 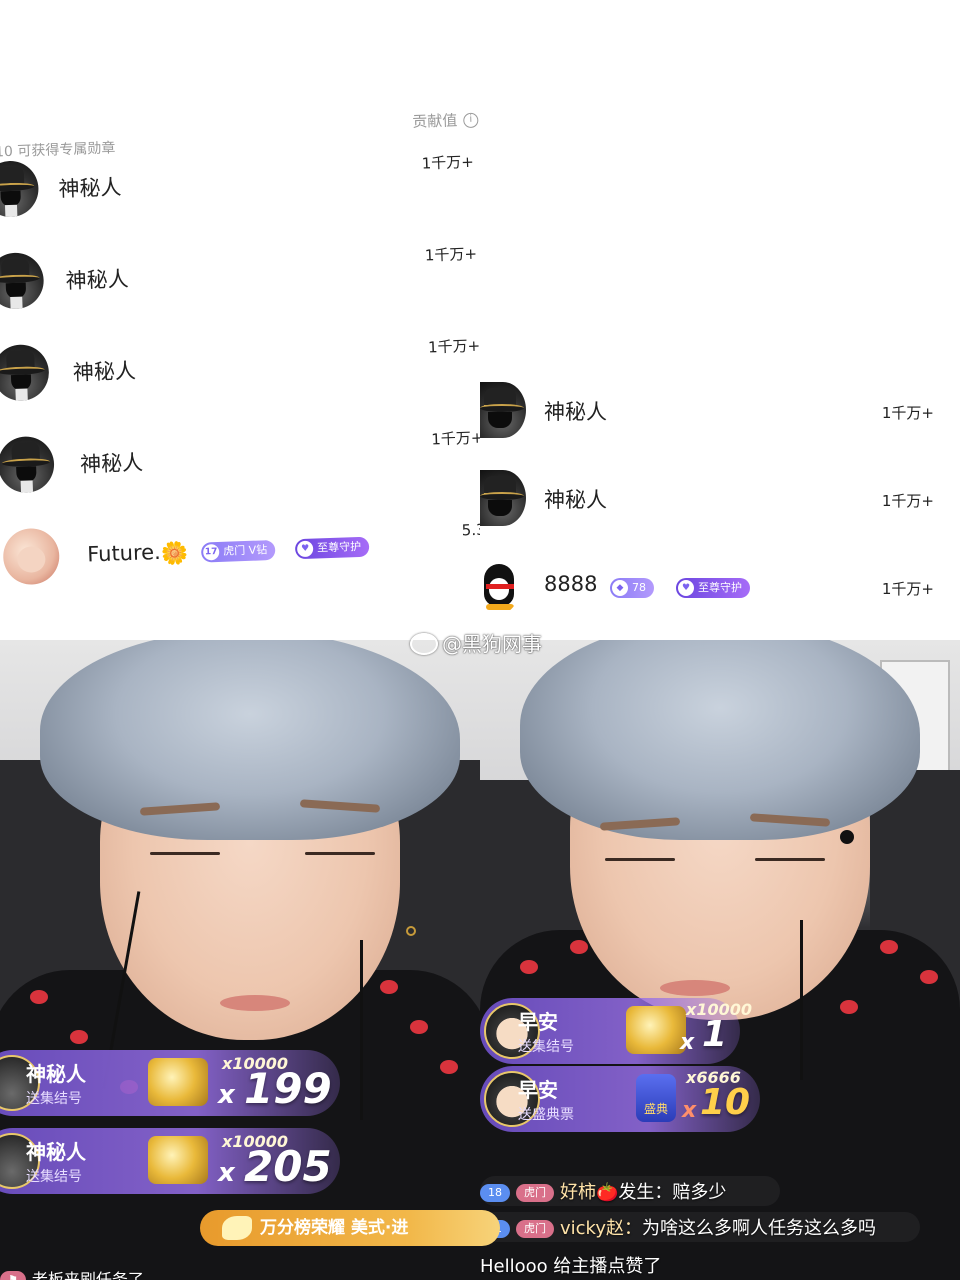 What do you see at coordinates (445, 120) in the screenshot?
I see `contribution-label: 贡献值 i` at bounding box center [445, 120].